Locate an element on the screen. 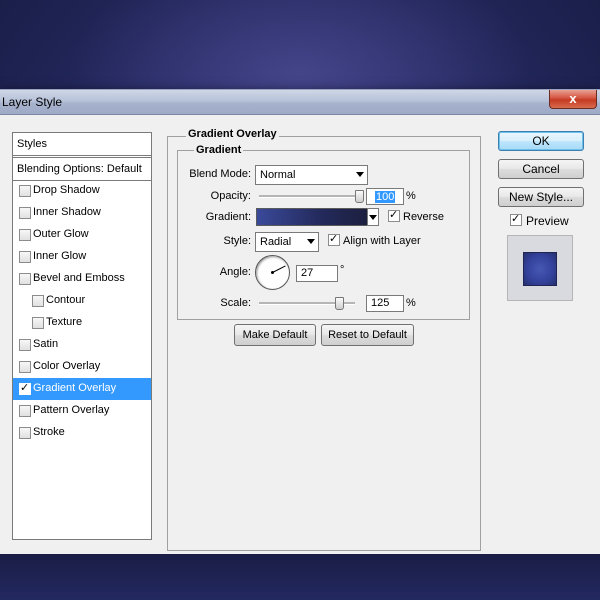  style-item-outer-glow: Outer Glow is located at coordinates (82, 235).